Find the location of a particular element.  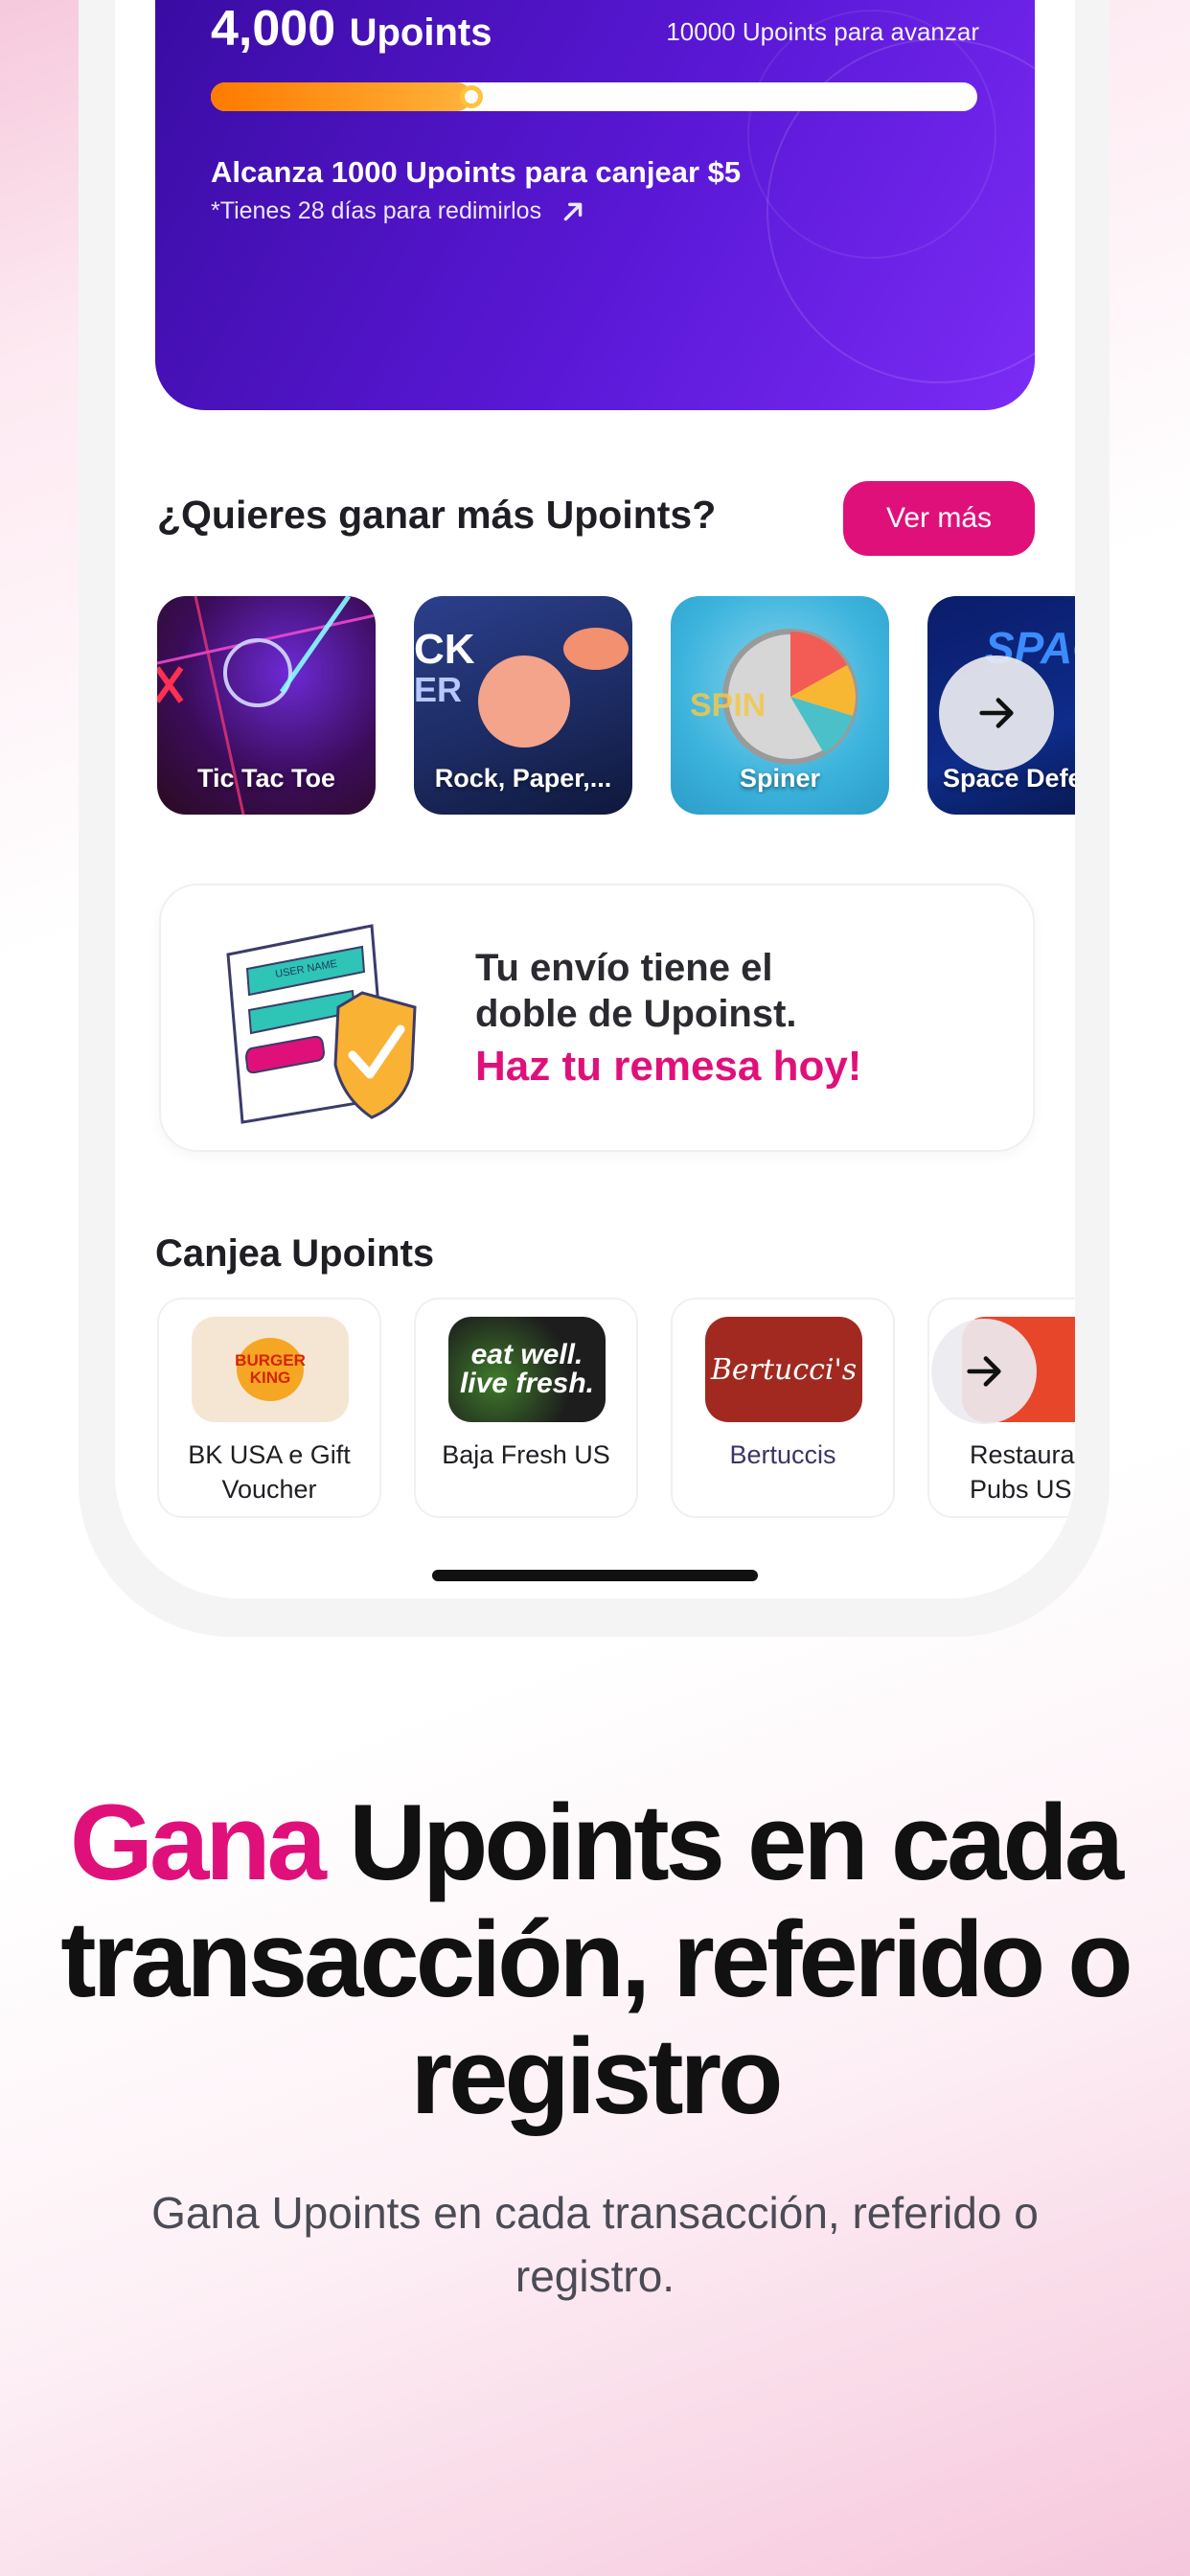

redeem-title: Canjea Upoints is located at coordinates (295, 1253).